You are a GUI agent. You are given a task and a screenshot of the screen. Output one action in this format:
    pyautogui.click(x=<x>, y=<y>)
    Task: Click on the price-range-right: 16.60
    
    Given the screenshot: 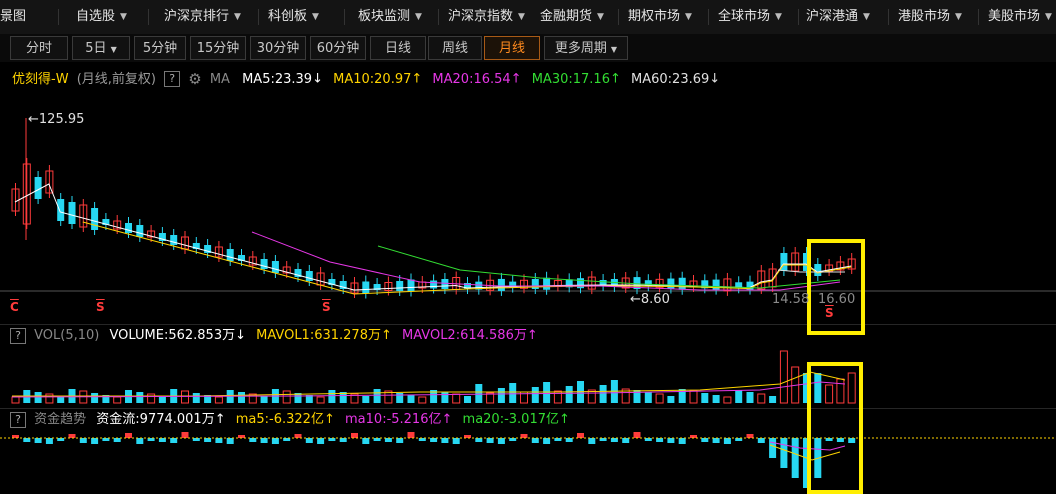 What is the action you would take?
    pyautogui.click(x=837, y=299)
    